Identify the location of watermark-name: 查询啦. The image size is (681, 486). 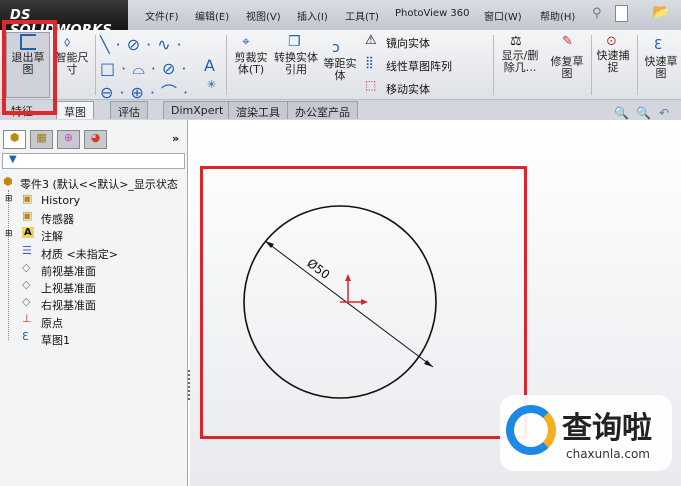
(607, 428).